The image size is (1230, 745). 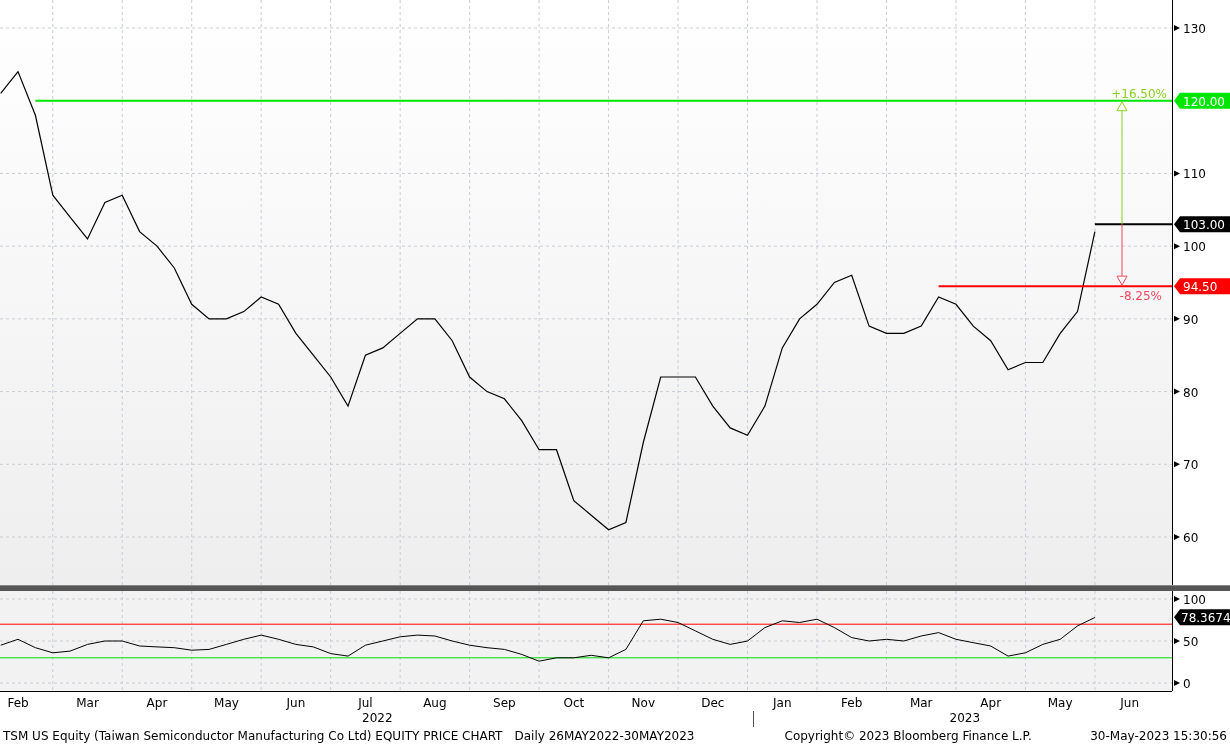 I want to click on axis-tick-label: 110, so click(x=1194, y=174).